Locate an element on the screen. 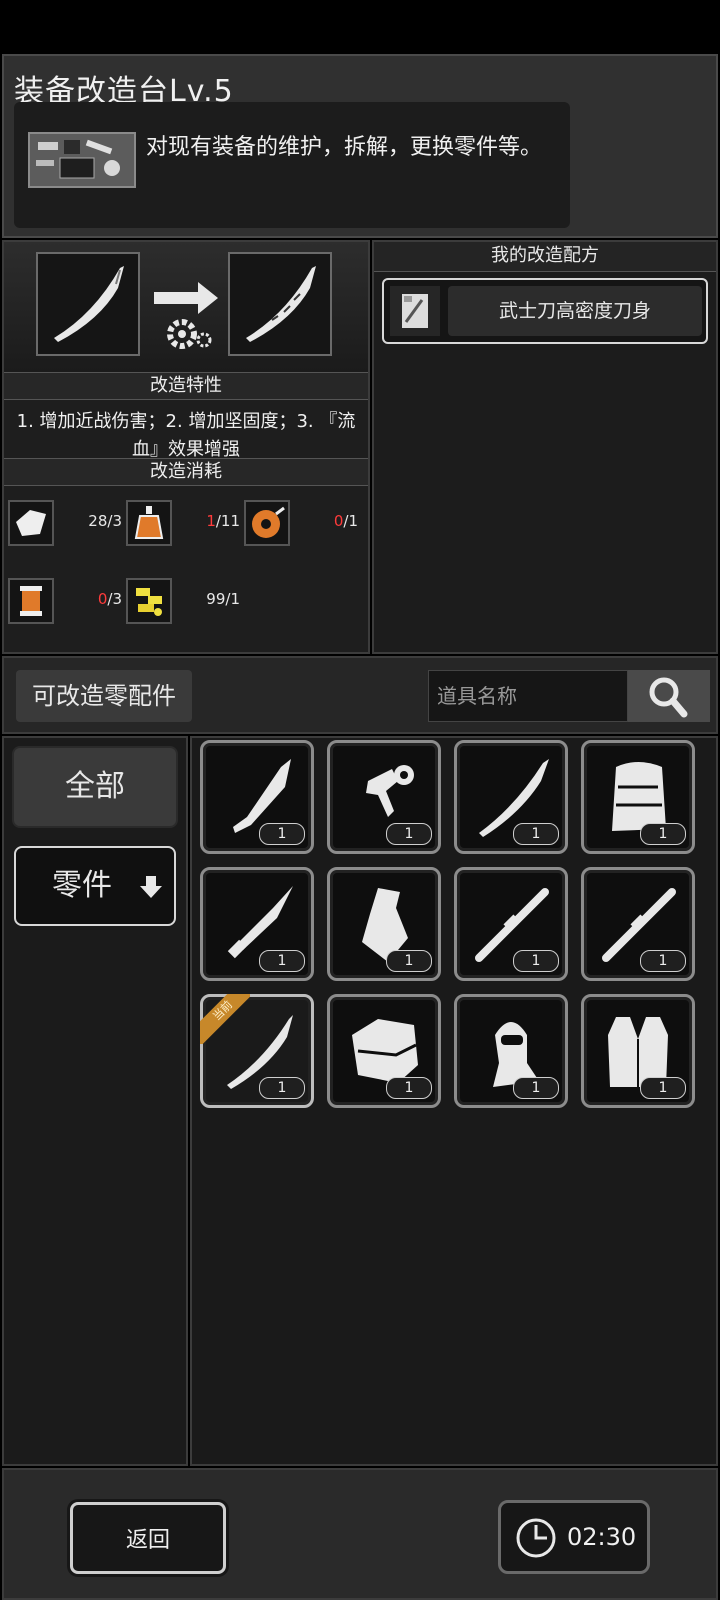 Image resolution: width=720 pixels, height=1600 pixels. traits-heading: 改造特性 is located at coordinates (186, 386).